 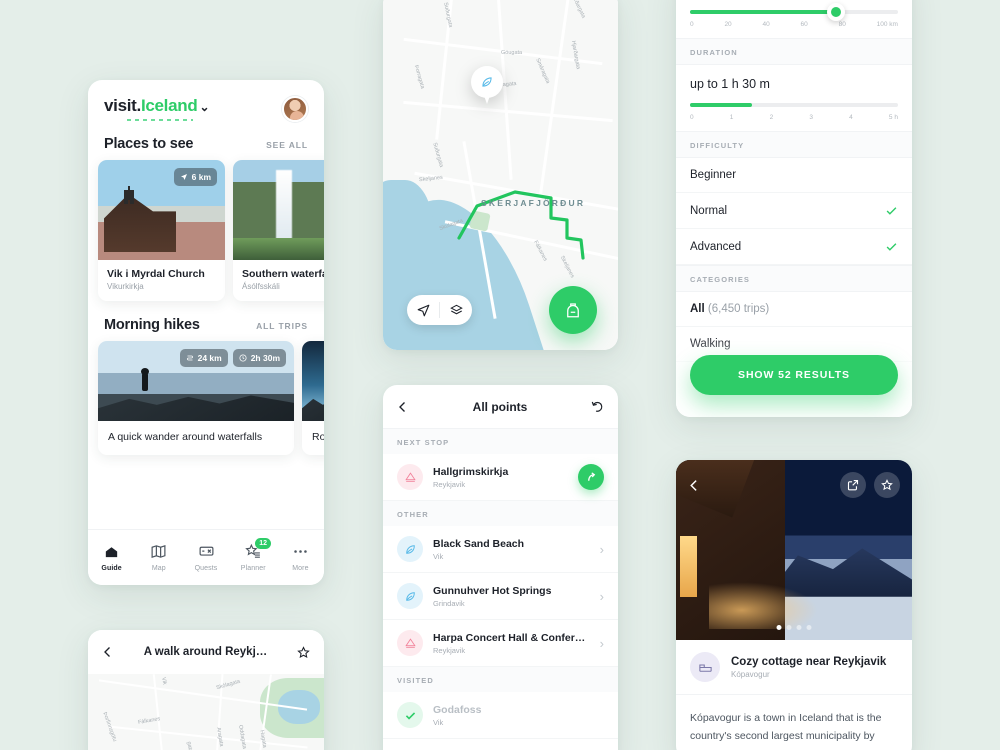 I want to click on list-item-text: Gunnuhver Hot Springs Grindavik, so click(x=511, y=596).